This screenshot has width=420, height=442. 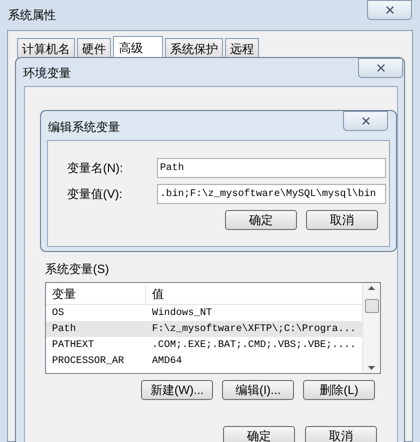 I want to click on scrollbar, so click(x=371, y=328).